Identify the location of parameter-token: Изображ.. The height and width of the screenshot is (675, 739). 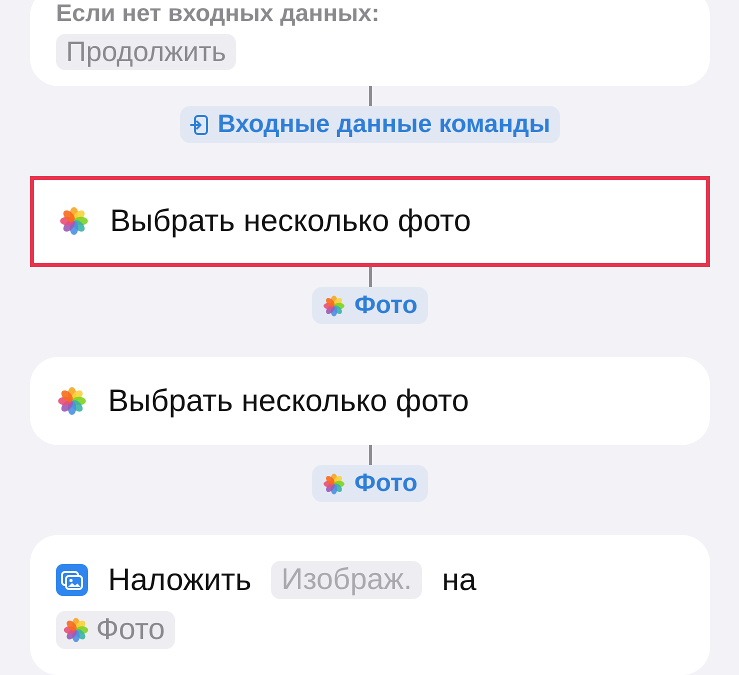
(346, 580).